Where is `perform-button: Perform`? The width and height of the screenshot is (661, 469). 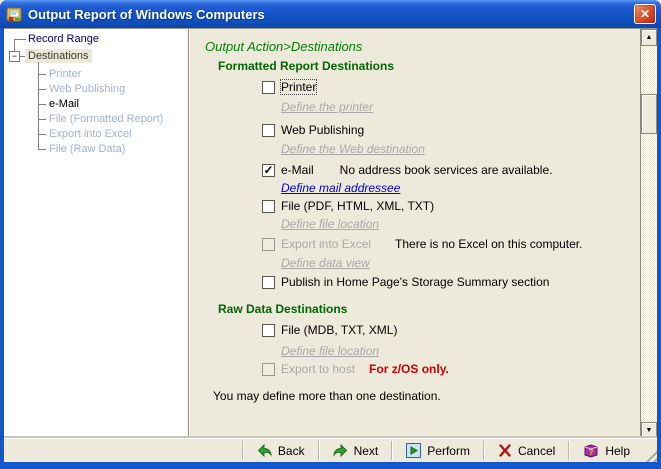
perform-button: Perform is located at coordinates (438, 450).